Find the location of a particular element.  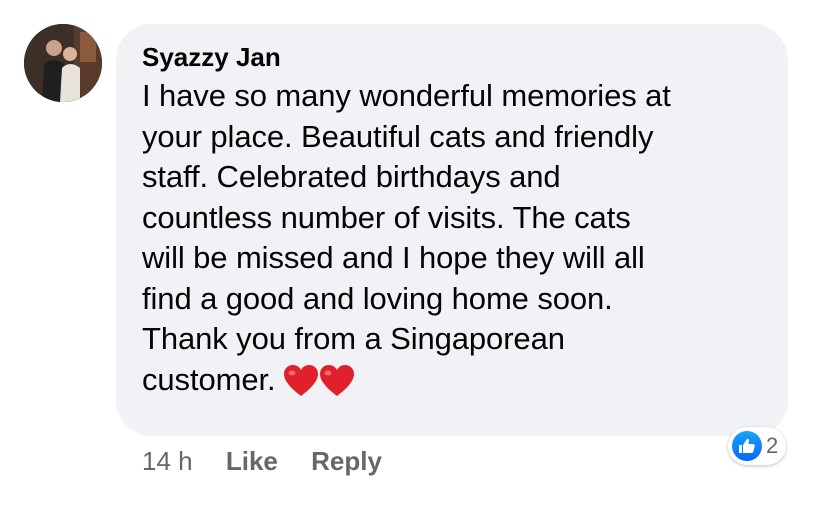

reaction-count: 2 is located at coordinates (772, 445).